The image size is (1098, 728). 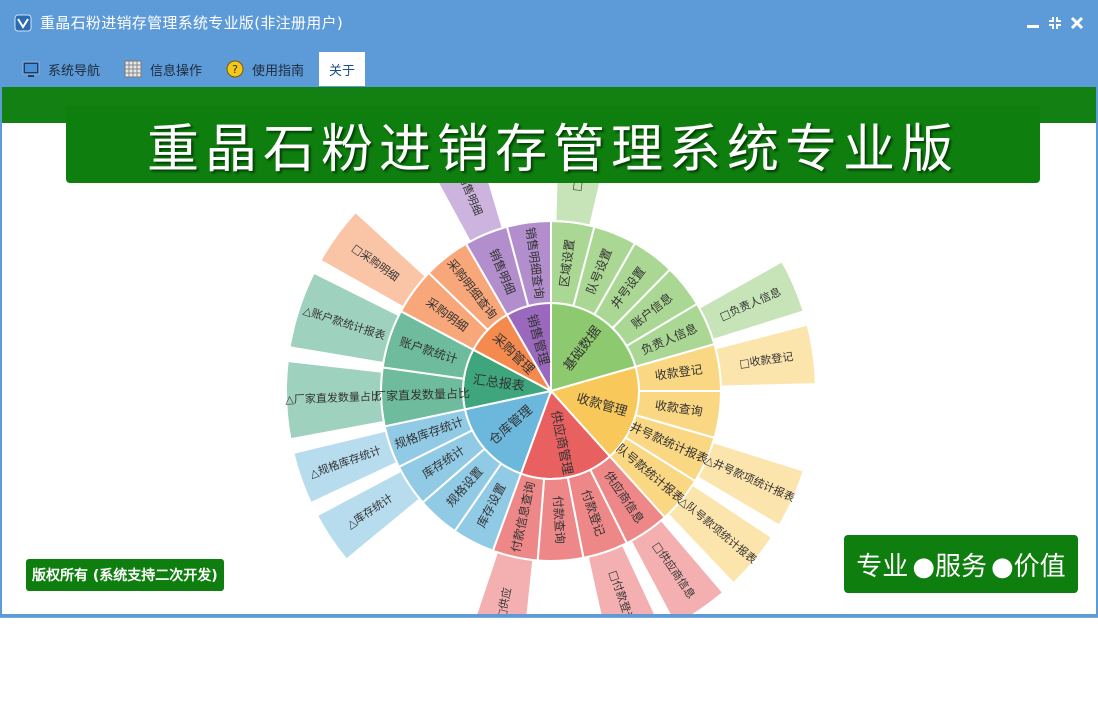 What do you see at coordinates (882, 566) in the screenshot?
I see `slogan-item: 专业` at bounding box center [882, 566].